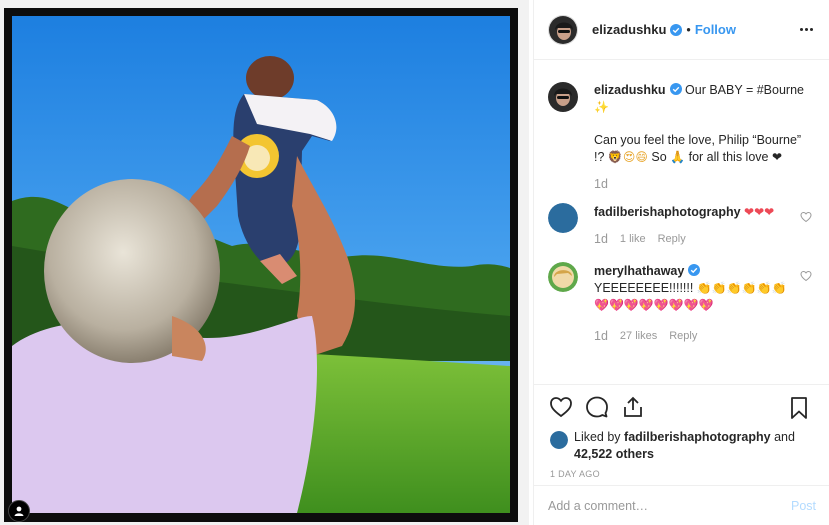 The height and width of the screenshot is (525, 829). I want to click on heart-emoji: ❤, so click(777, 157).